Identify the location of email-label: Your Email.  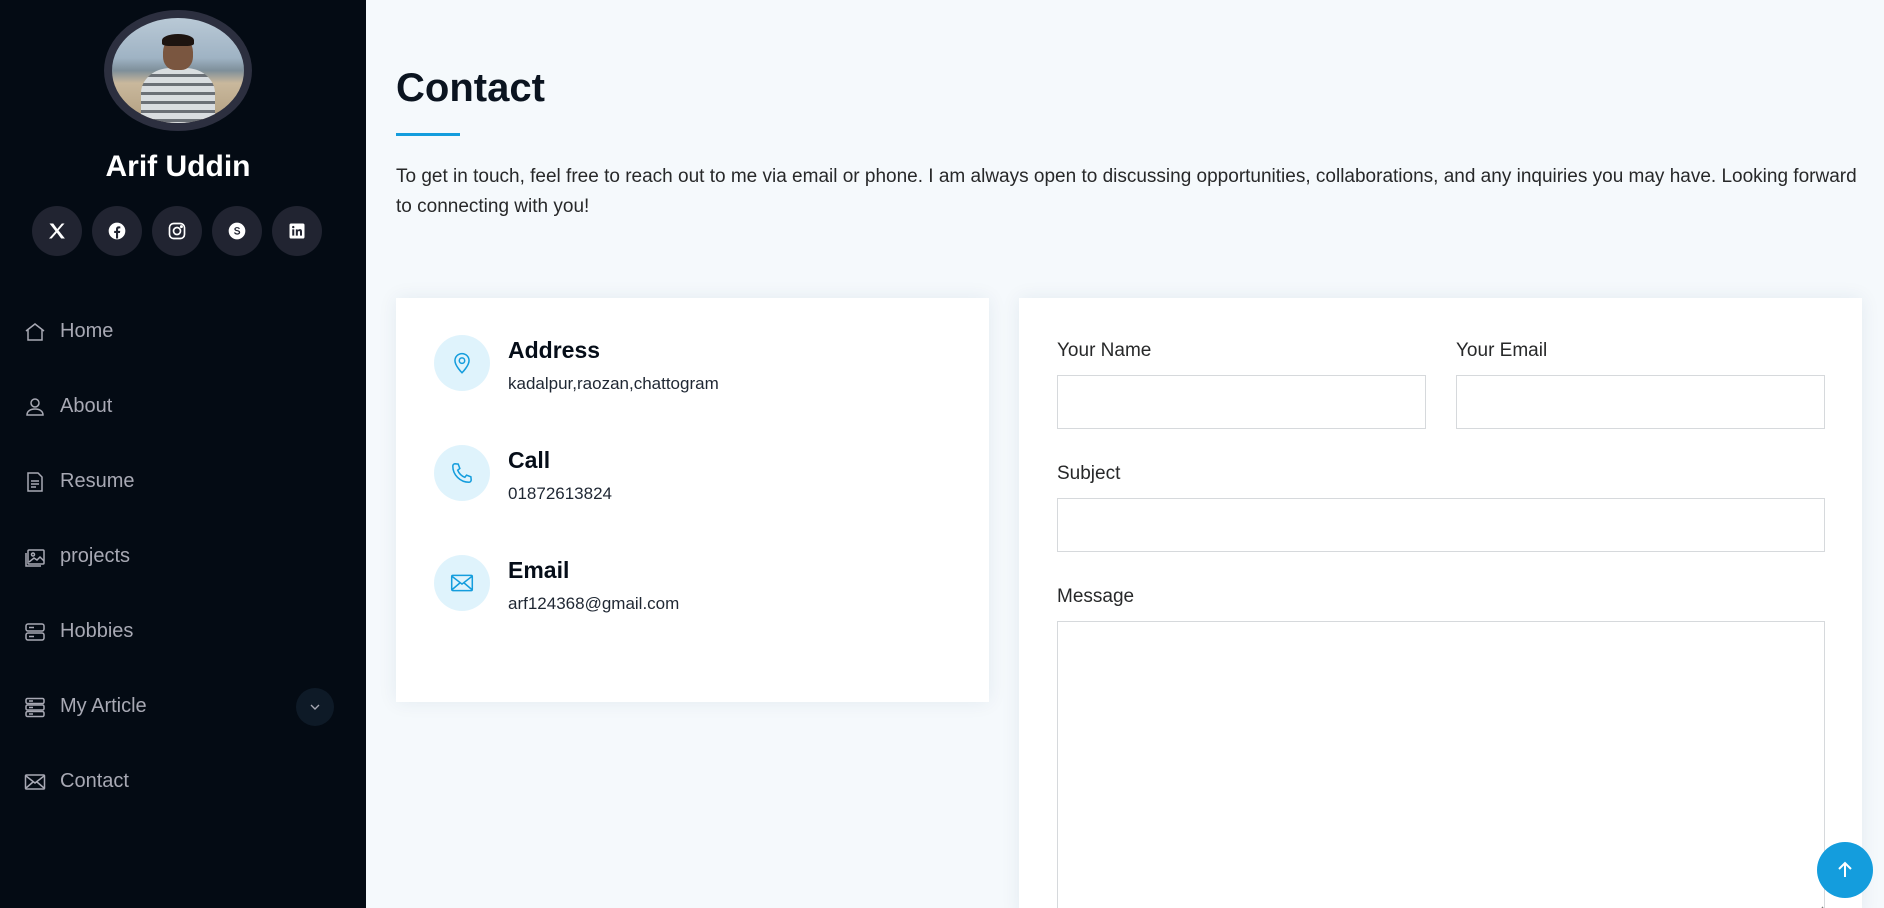
(1502, 350).